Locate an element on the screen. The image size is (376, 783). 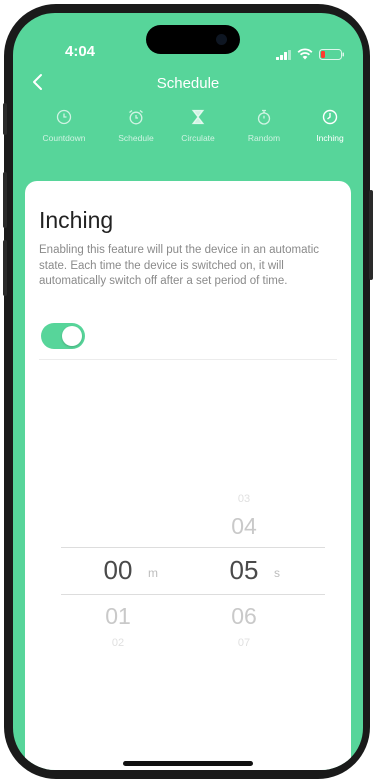
status-bar: 4:04 is located at coordinates (188, 38).